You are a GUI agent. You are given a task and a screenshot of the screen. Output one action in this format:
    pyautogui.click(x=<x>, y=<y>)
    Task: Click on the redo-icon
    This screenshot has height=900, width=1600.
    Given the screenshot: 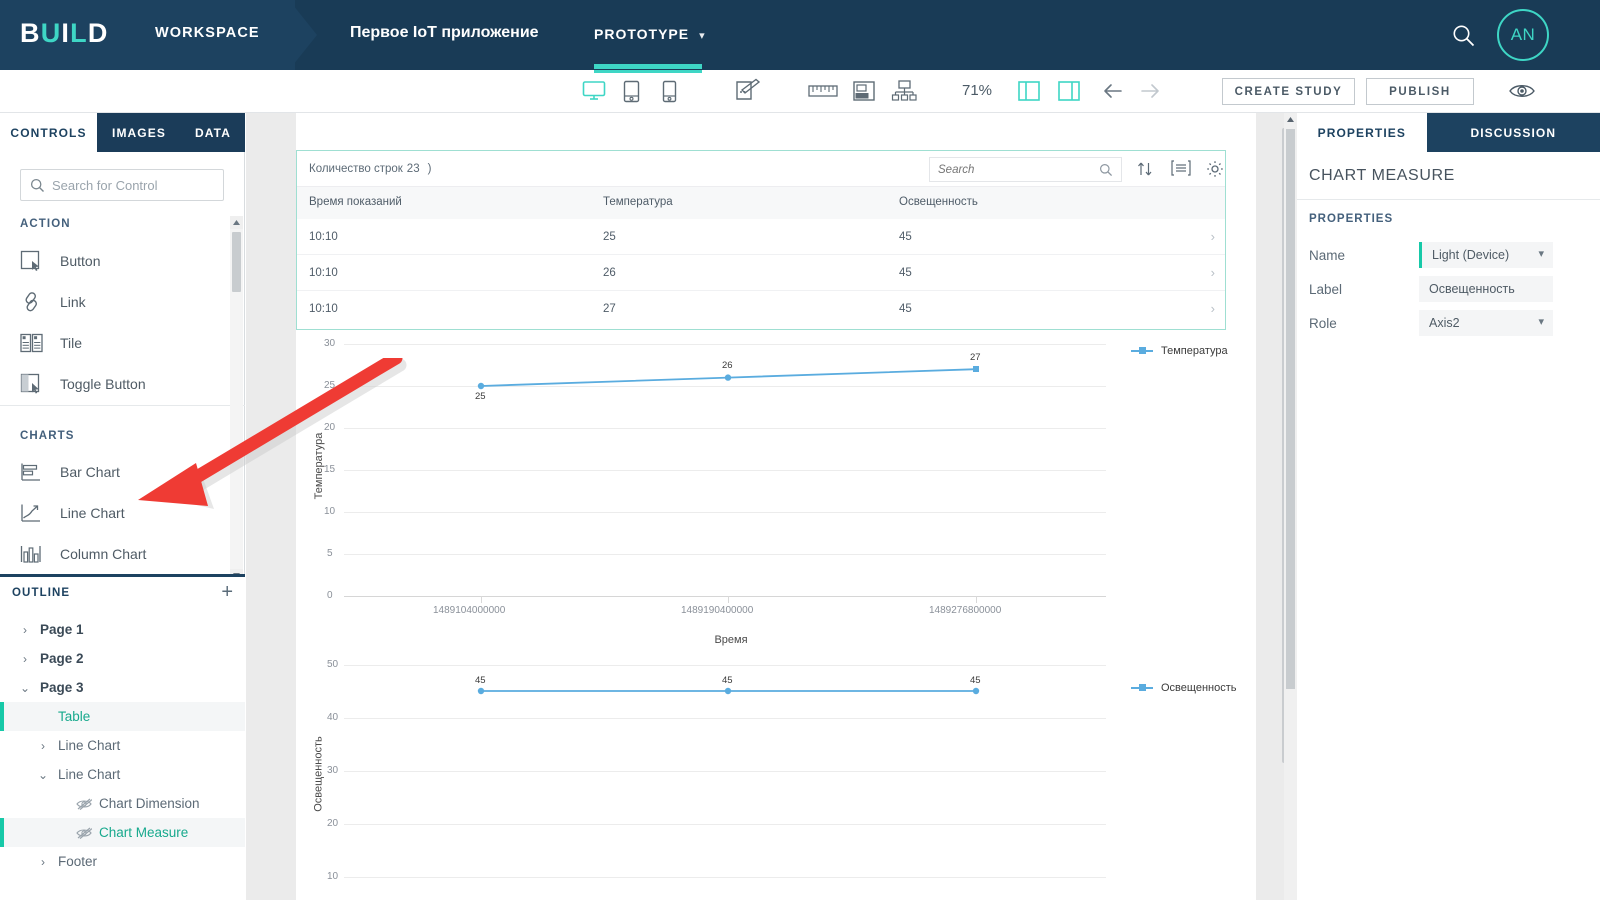 What is the action you would take?
    pyautogui.click(x=1152, y=91)
    